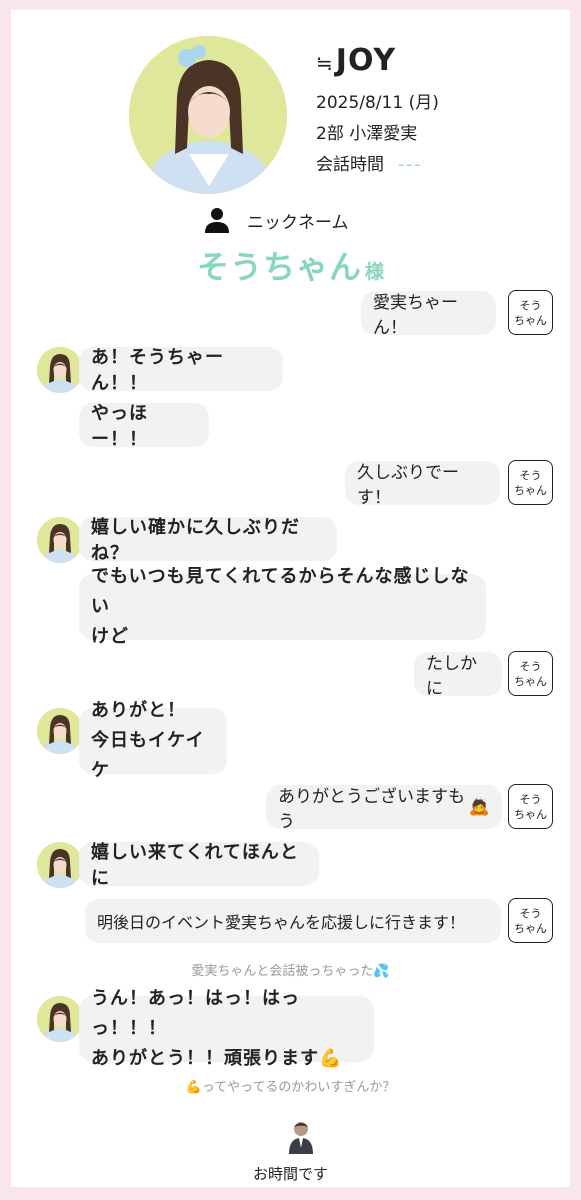 The image size is (581, 1200). I want to click on brand-logo: ≒JOY, so click(356, 60).